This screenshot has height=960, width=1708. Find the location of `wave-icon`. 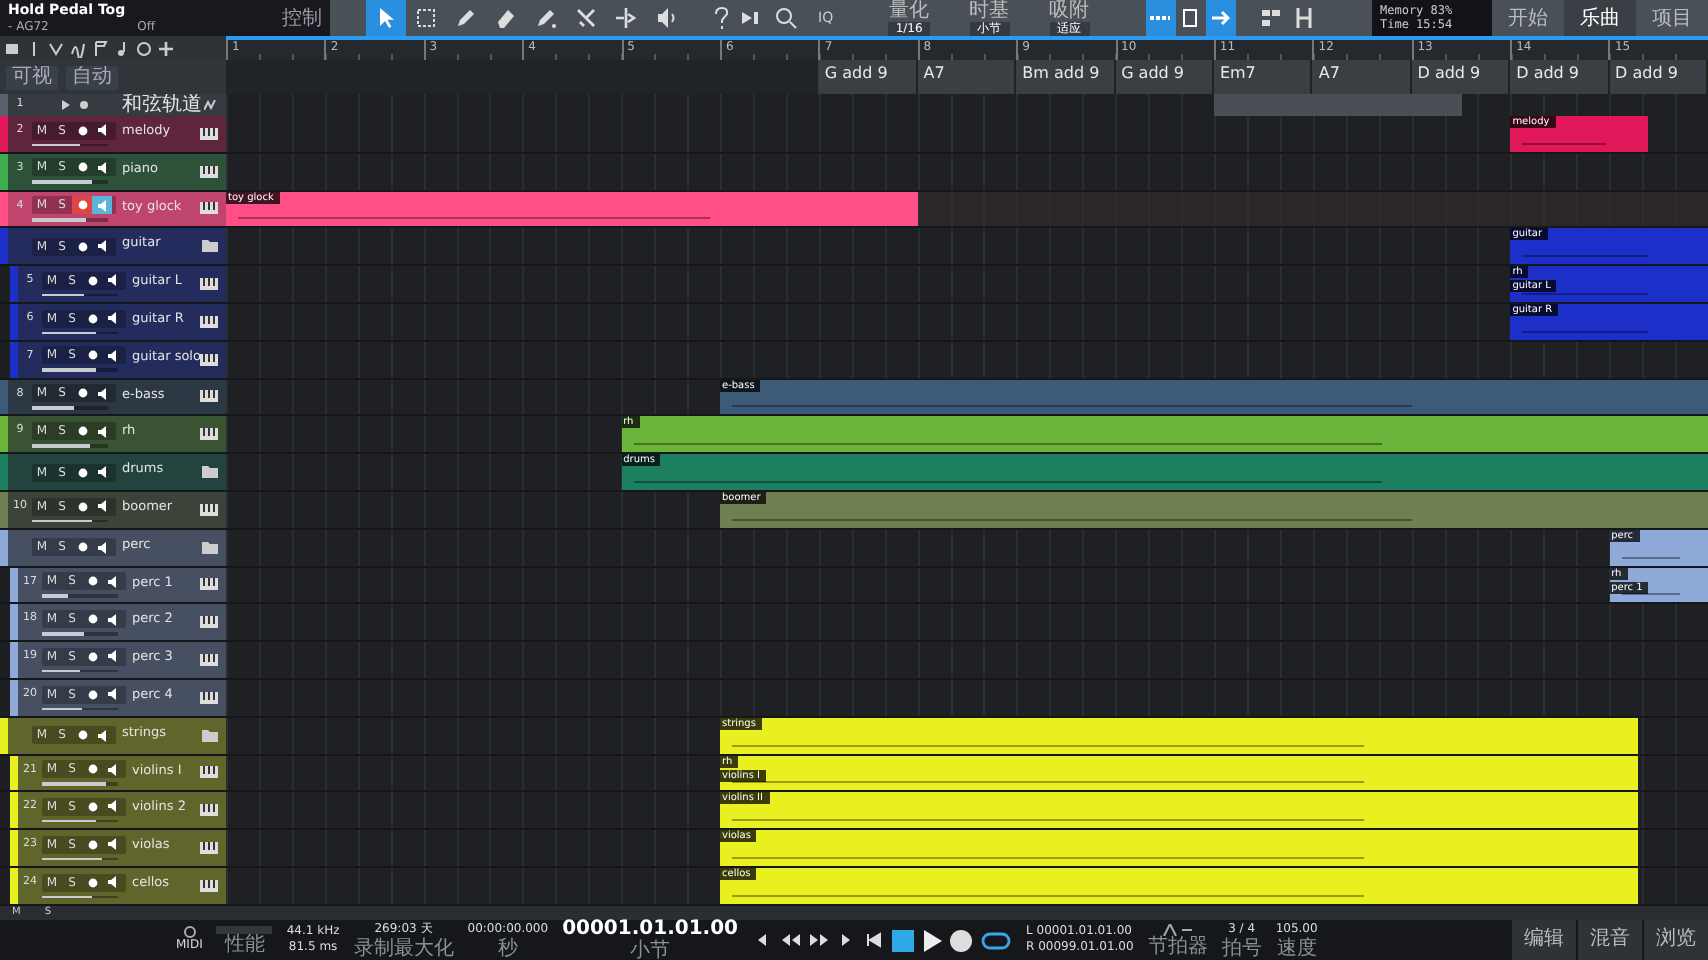

wave-icon is located at coordinates (78, 48).